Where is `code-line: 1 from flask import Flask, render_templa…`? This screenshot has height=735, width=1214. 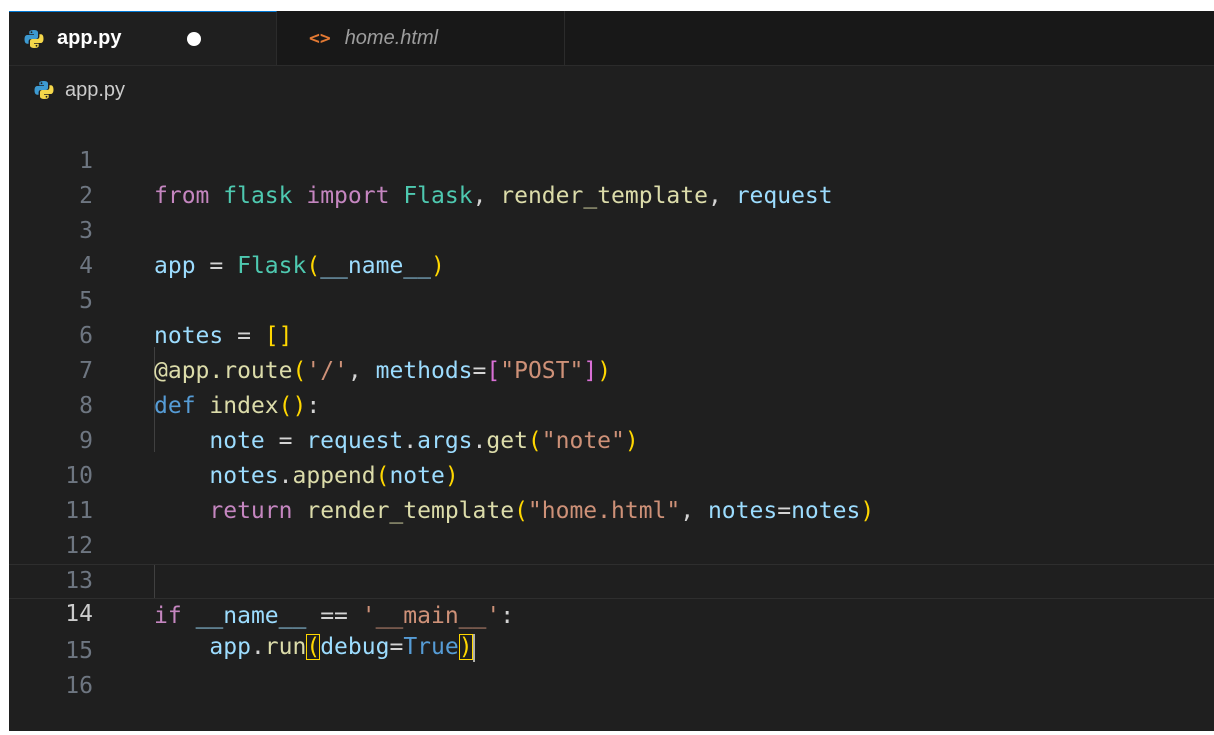
code-line: 1 from flask import Flask, render_templa… is located at coordinates (611, 159).